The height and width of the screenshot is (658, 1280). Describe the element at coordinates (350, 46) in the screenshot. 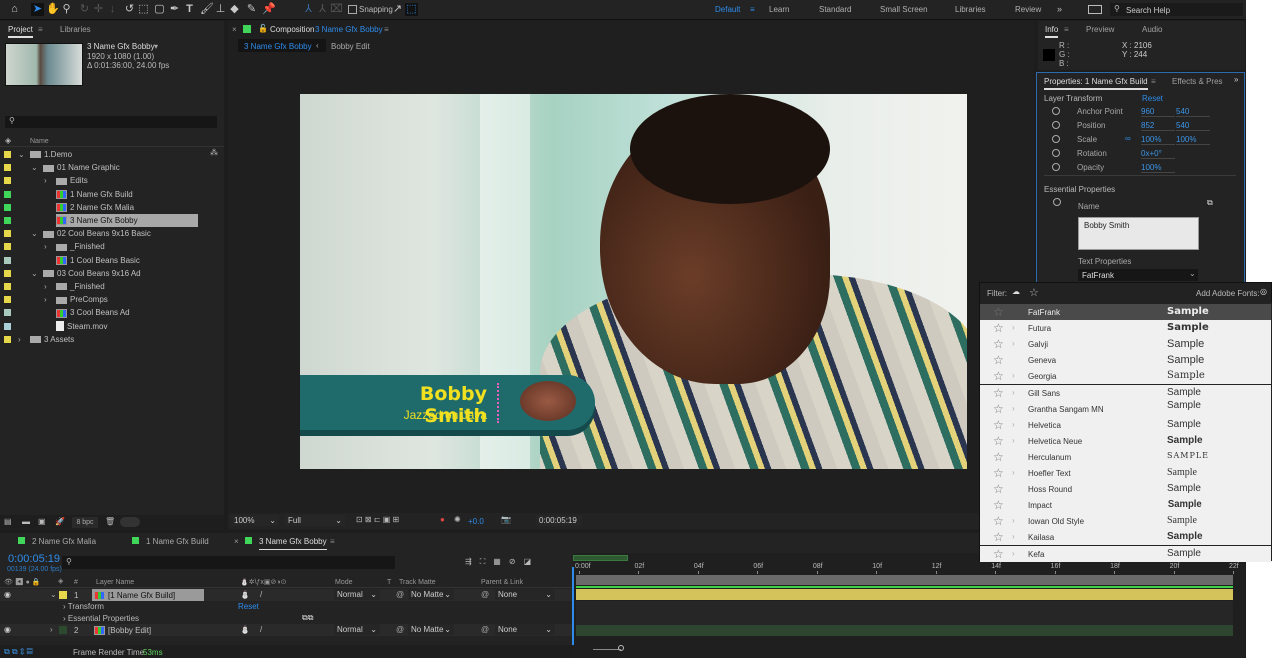

I see `breadcrumb-item: Bobby Edit` at that location.